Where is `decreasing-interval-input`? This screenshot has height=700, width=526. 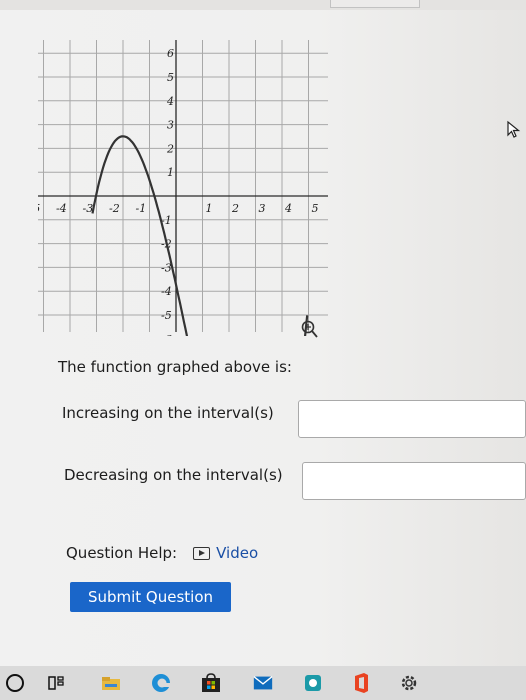
decreasing-interval-input is located at coordinates (414, 481).